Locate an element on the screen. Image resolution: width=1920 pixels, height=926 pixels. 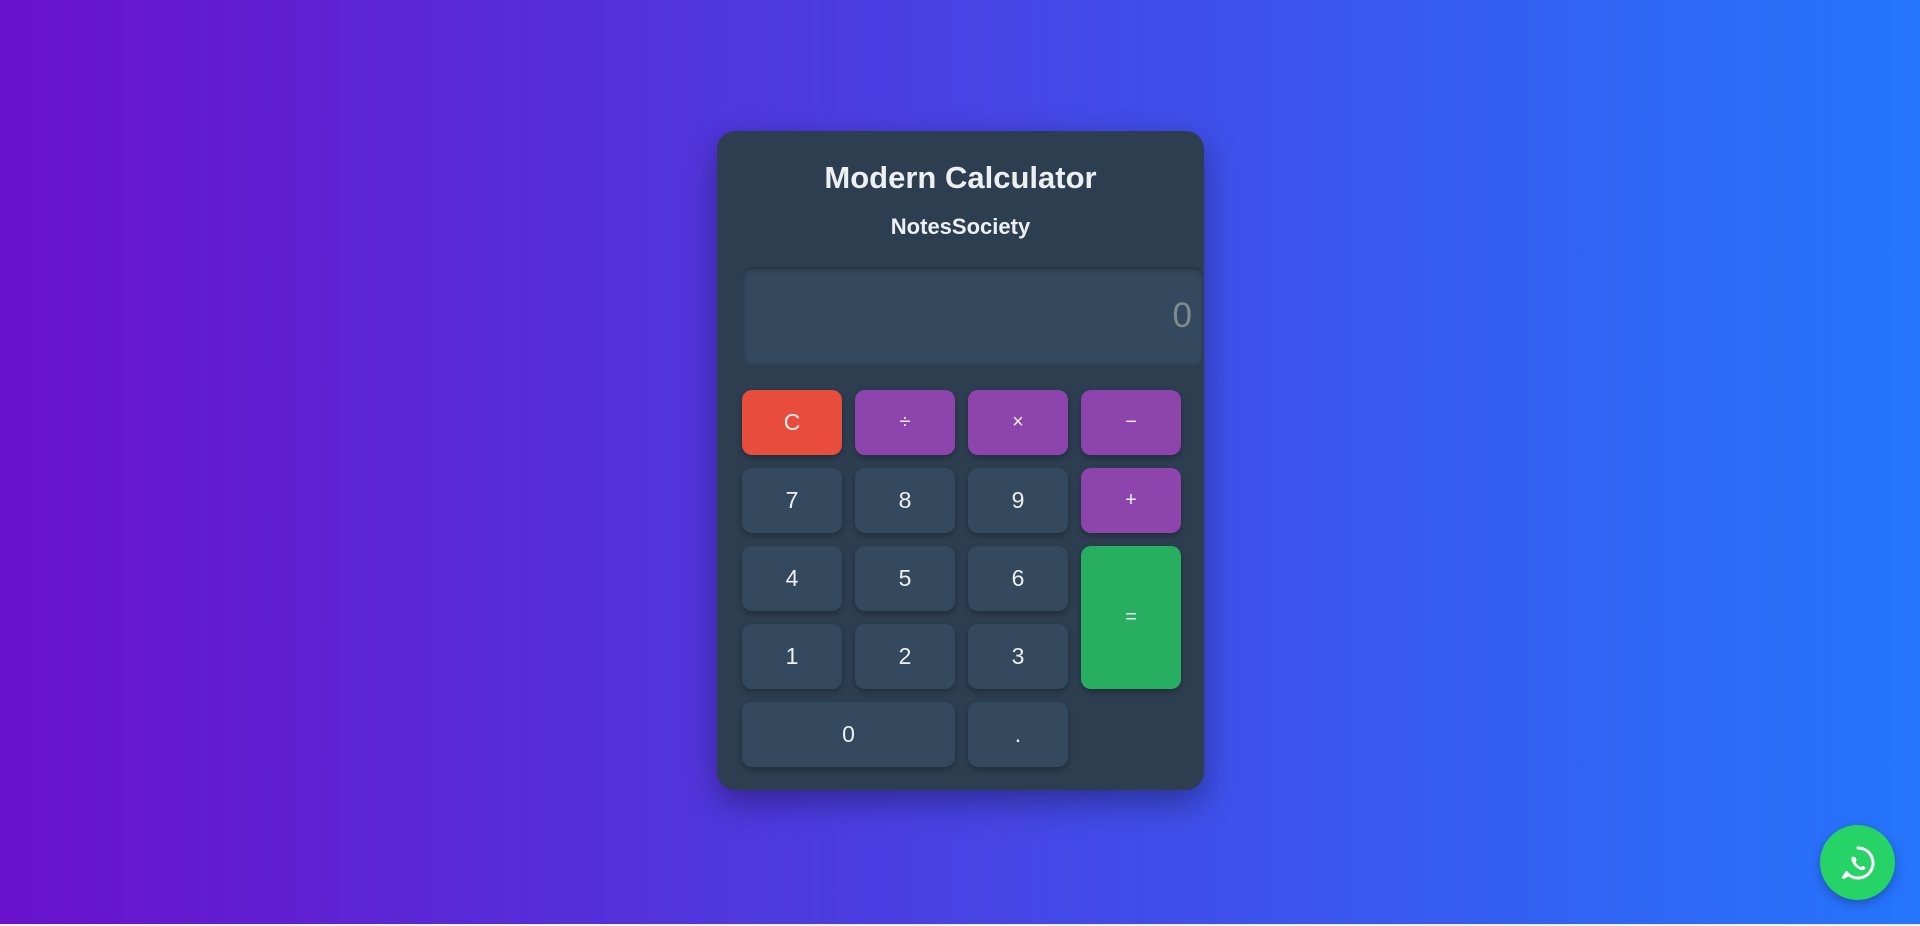
digit-3-button: 3 is located at coordinates (1018, 656).